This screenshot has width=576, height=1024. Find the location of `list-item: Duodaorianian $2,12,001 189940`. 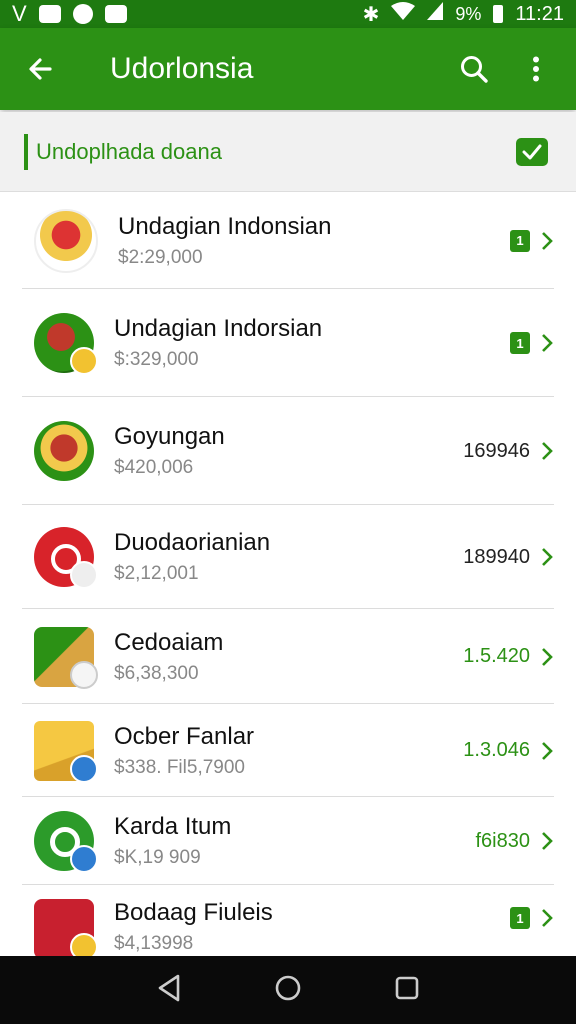

list-item: Duodaorianian $2,12,001 189940 is located at coordinates (288, 557).